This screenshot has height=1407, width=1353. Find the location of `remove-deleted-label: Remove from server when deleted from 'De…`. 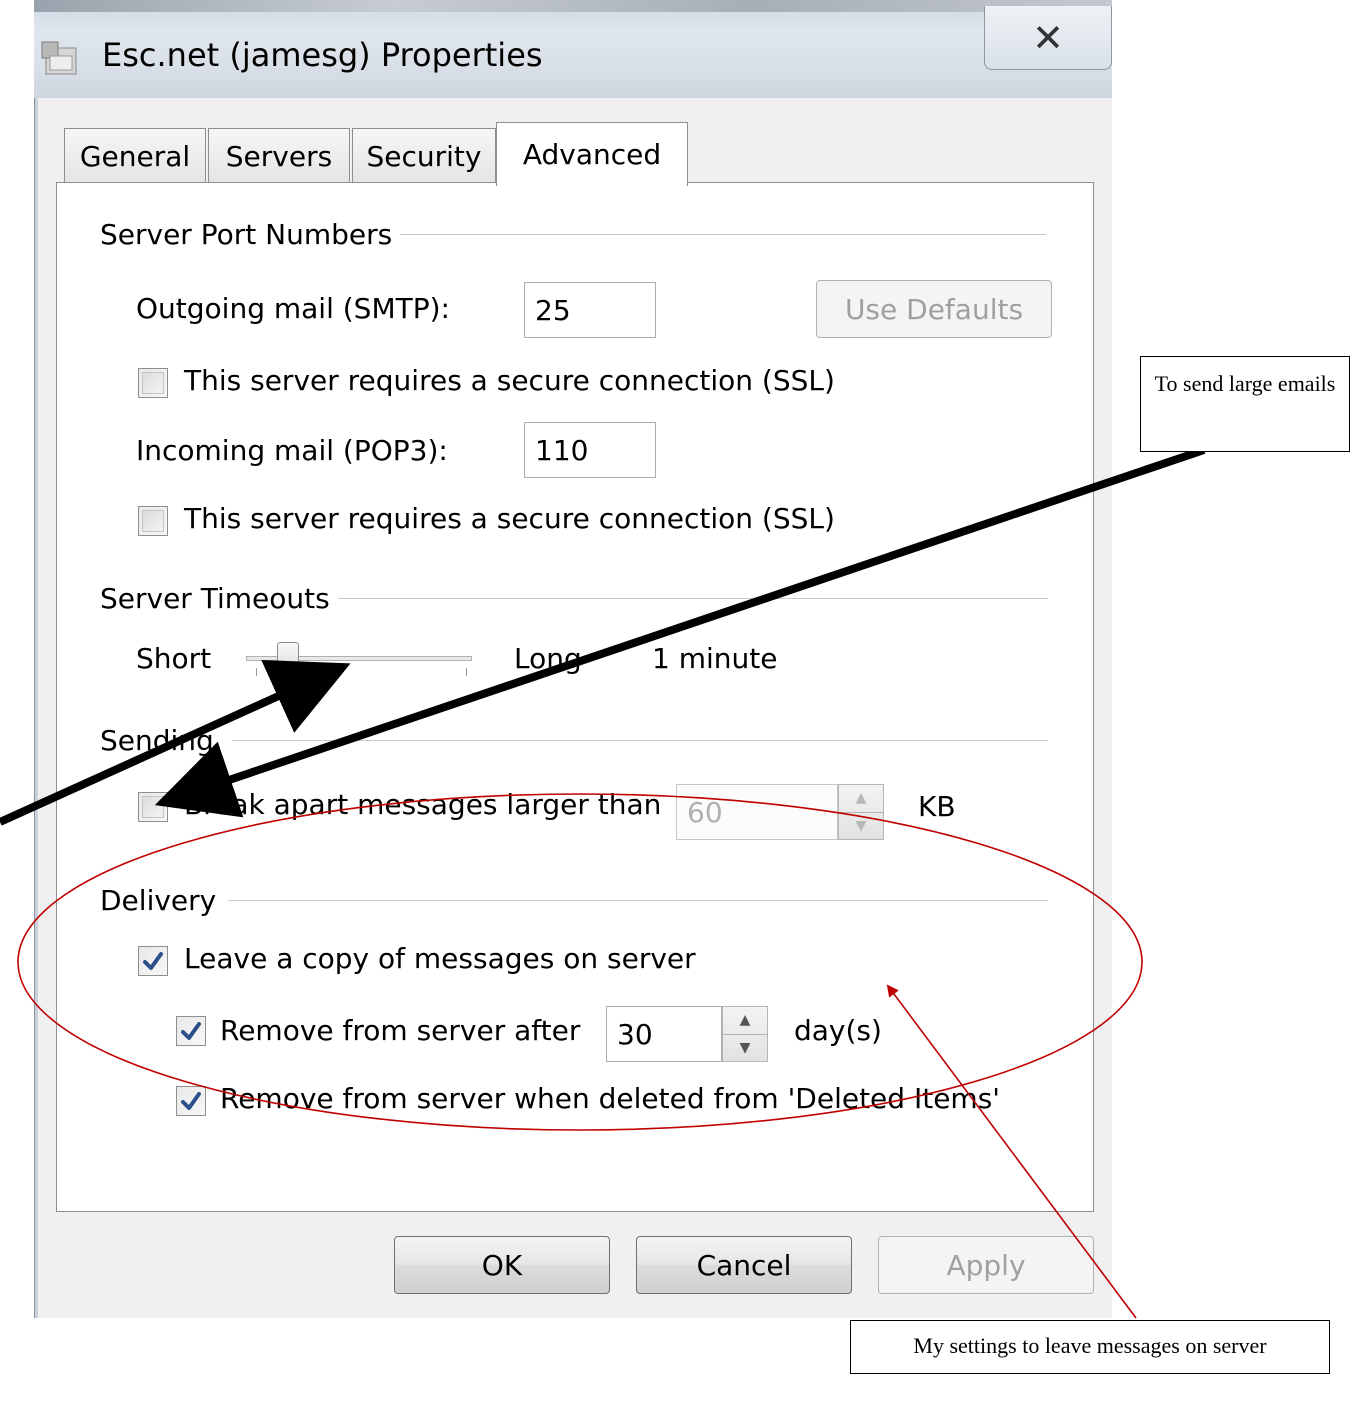

remove-deleted-label: Remove from server when deleted from 'De… is located at coordinates (610, 1098).